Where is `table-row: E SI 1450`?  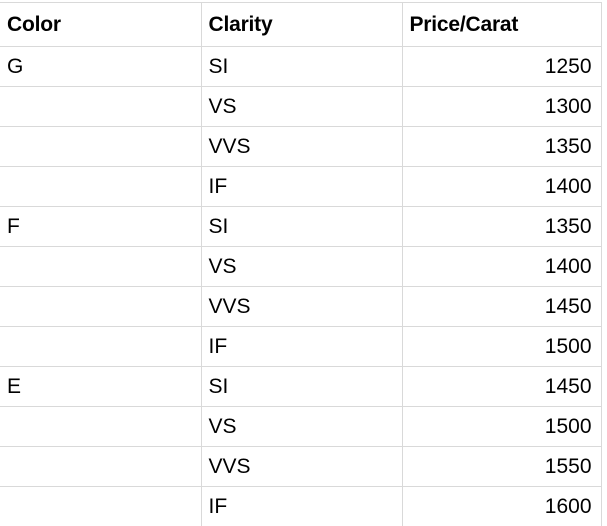 table-row: E SI 1450 is located at coordinates (301, 386).